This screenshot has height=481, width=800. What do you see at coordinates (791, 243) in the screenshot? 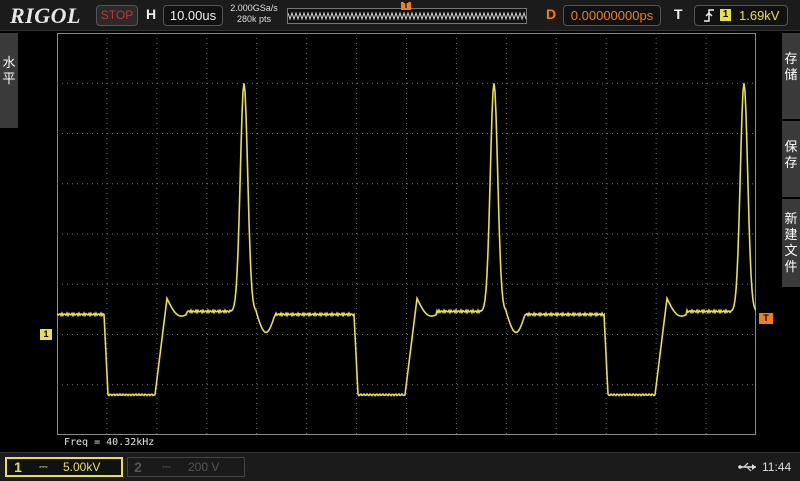
I see `new-file-menu-tab: 新 建 文 件` at bounding box center [791, 243].